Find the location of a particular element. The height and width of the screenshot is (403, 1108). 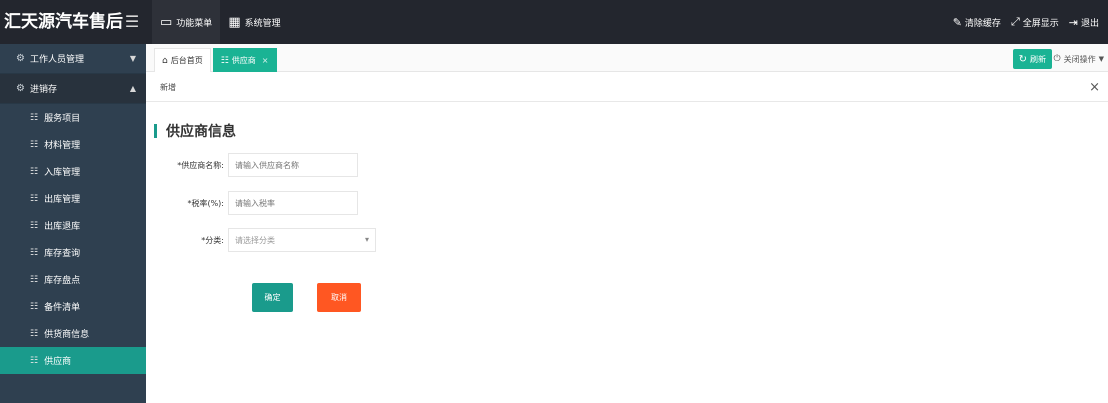

sidebar-item-label: 备件清单 is located at coordinates (62, 308).